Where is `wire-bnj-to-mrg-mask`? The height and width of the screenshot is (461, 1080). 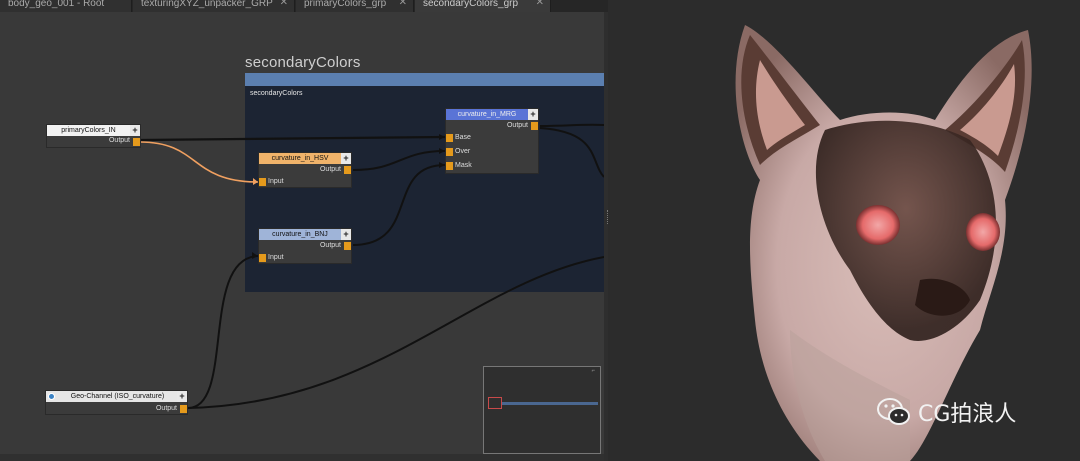
wire-bnj-to-mrg-mask is located at coordinates (399, 205).